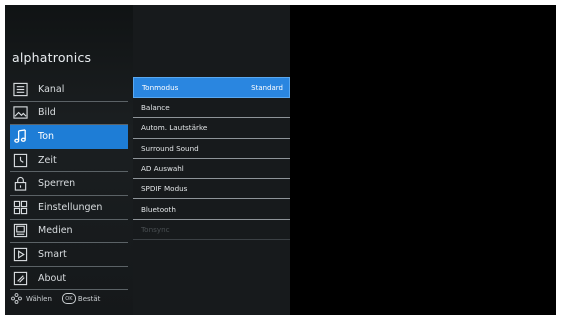  I want to click on submenu-item-label: Tonmodus, so click(160, 87).